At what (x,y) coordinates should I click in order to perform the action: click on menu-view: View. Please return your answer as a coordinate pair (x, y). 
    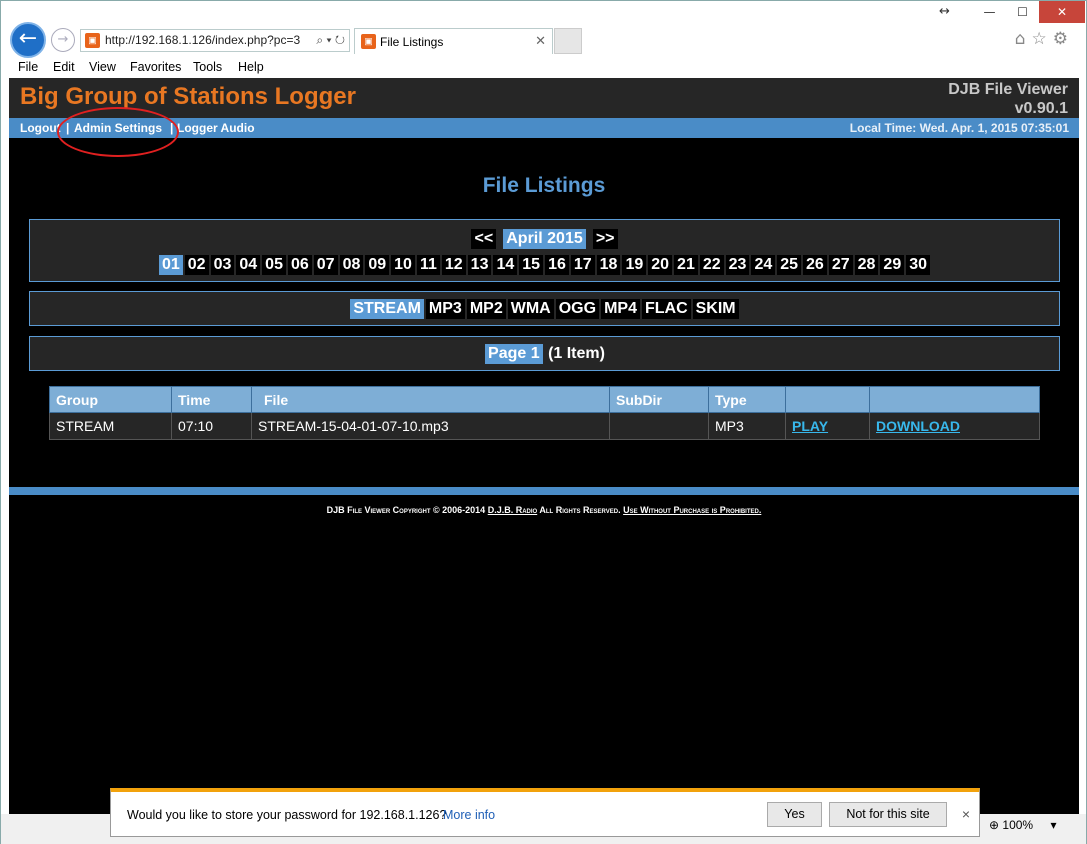
    Looking at the image, I should click on (102, 67).